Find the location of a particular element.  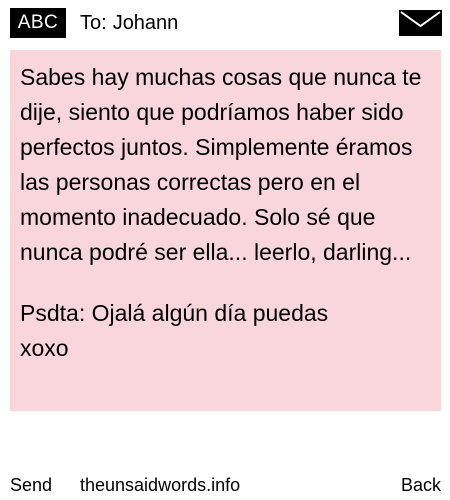

footer: Send theunsaidwords.info Back is located at coordinates (225, 485).